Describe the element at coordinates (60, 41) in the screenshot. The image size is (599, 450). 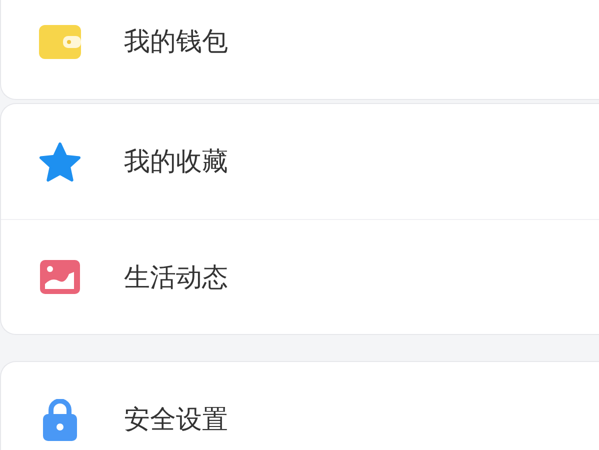
I see `wallet-icon` at that location.